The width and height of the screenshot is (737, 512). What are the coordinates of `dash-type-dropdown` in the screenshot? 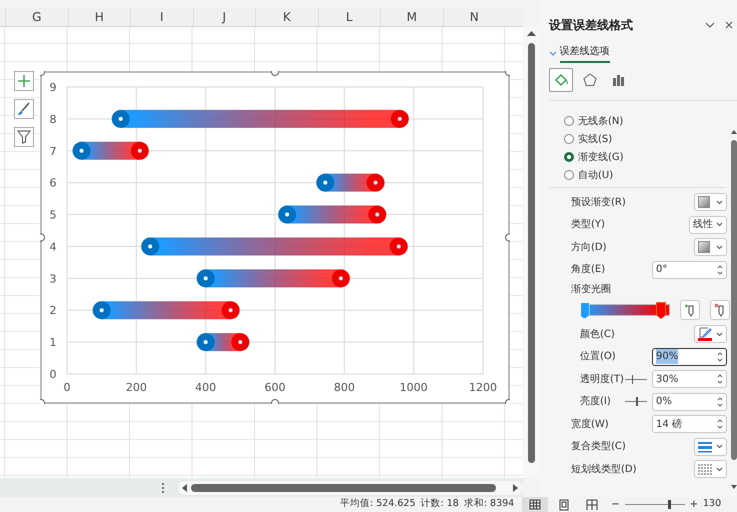 It's located at (710, 469).